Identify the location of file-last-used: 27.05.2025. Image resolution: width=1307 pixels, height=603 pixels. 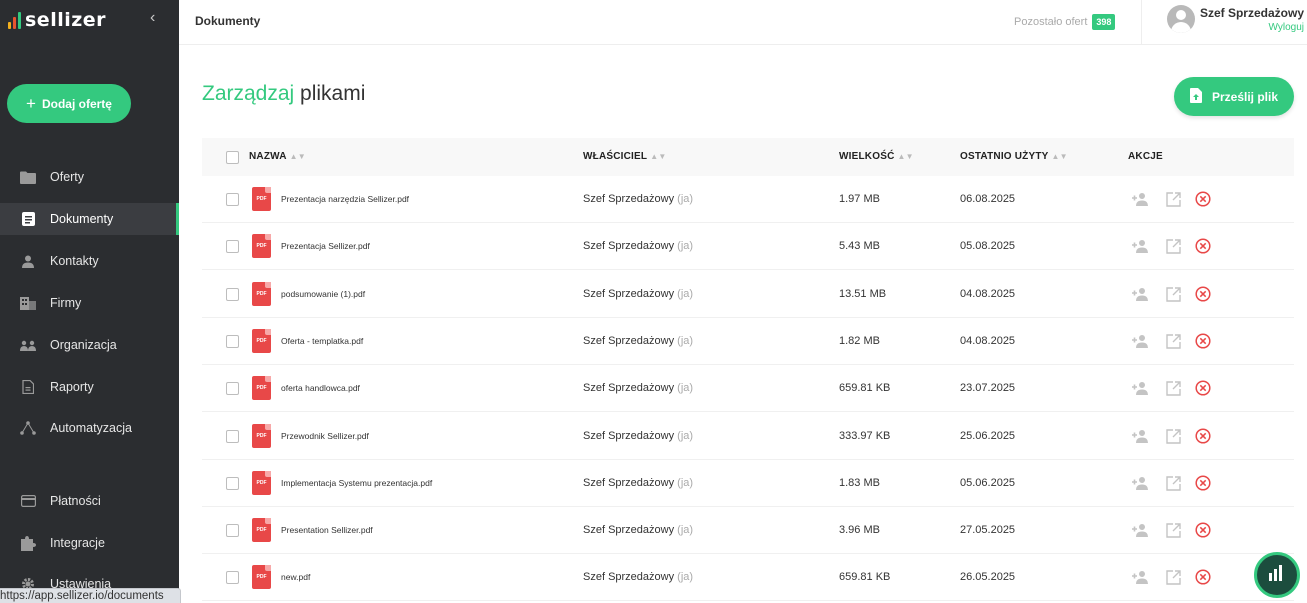
(988, 530).